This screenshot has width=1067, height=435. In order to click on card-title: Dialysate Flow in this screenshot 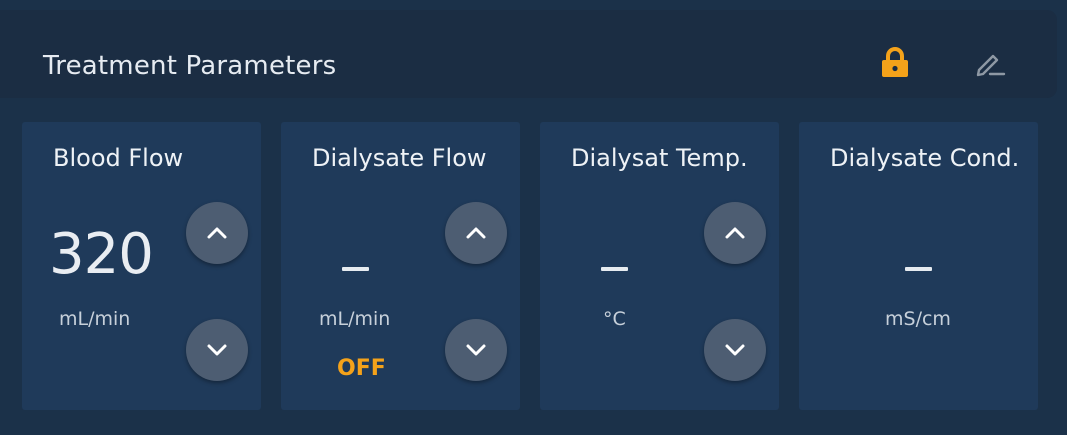, I will do `click(399, 158)`.